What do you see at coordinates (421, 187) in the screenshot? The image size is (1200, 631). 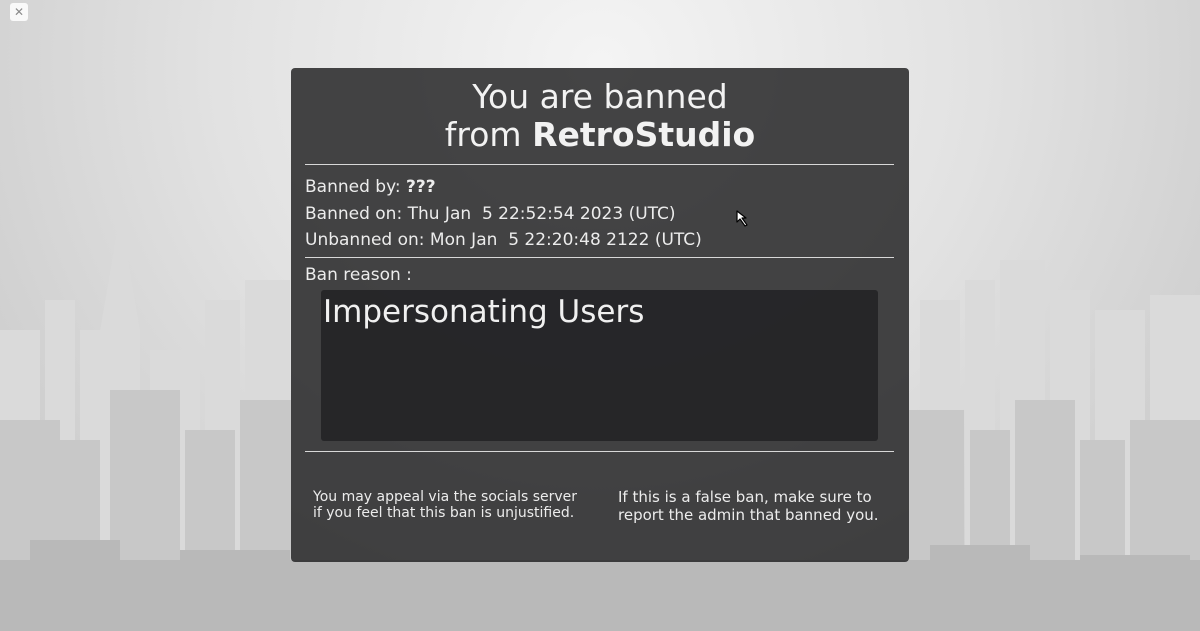 I see `banned-by-value: ???` at bounding box center [421, 187].